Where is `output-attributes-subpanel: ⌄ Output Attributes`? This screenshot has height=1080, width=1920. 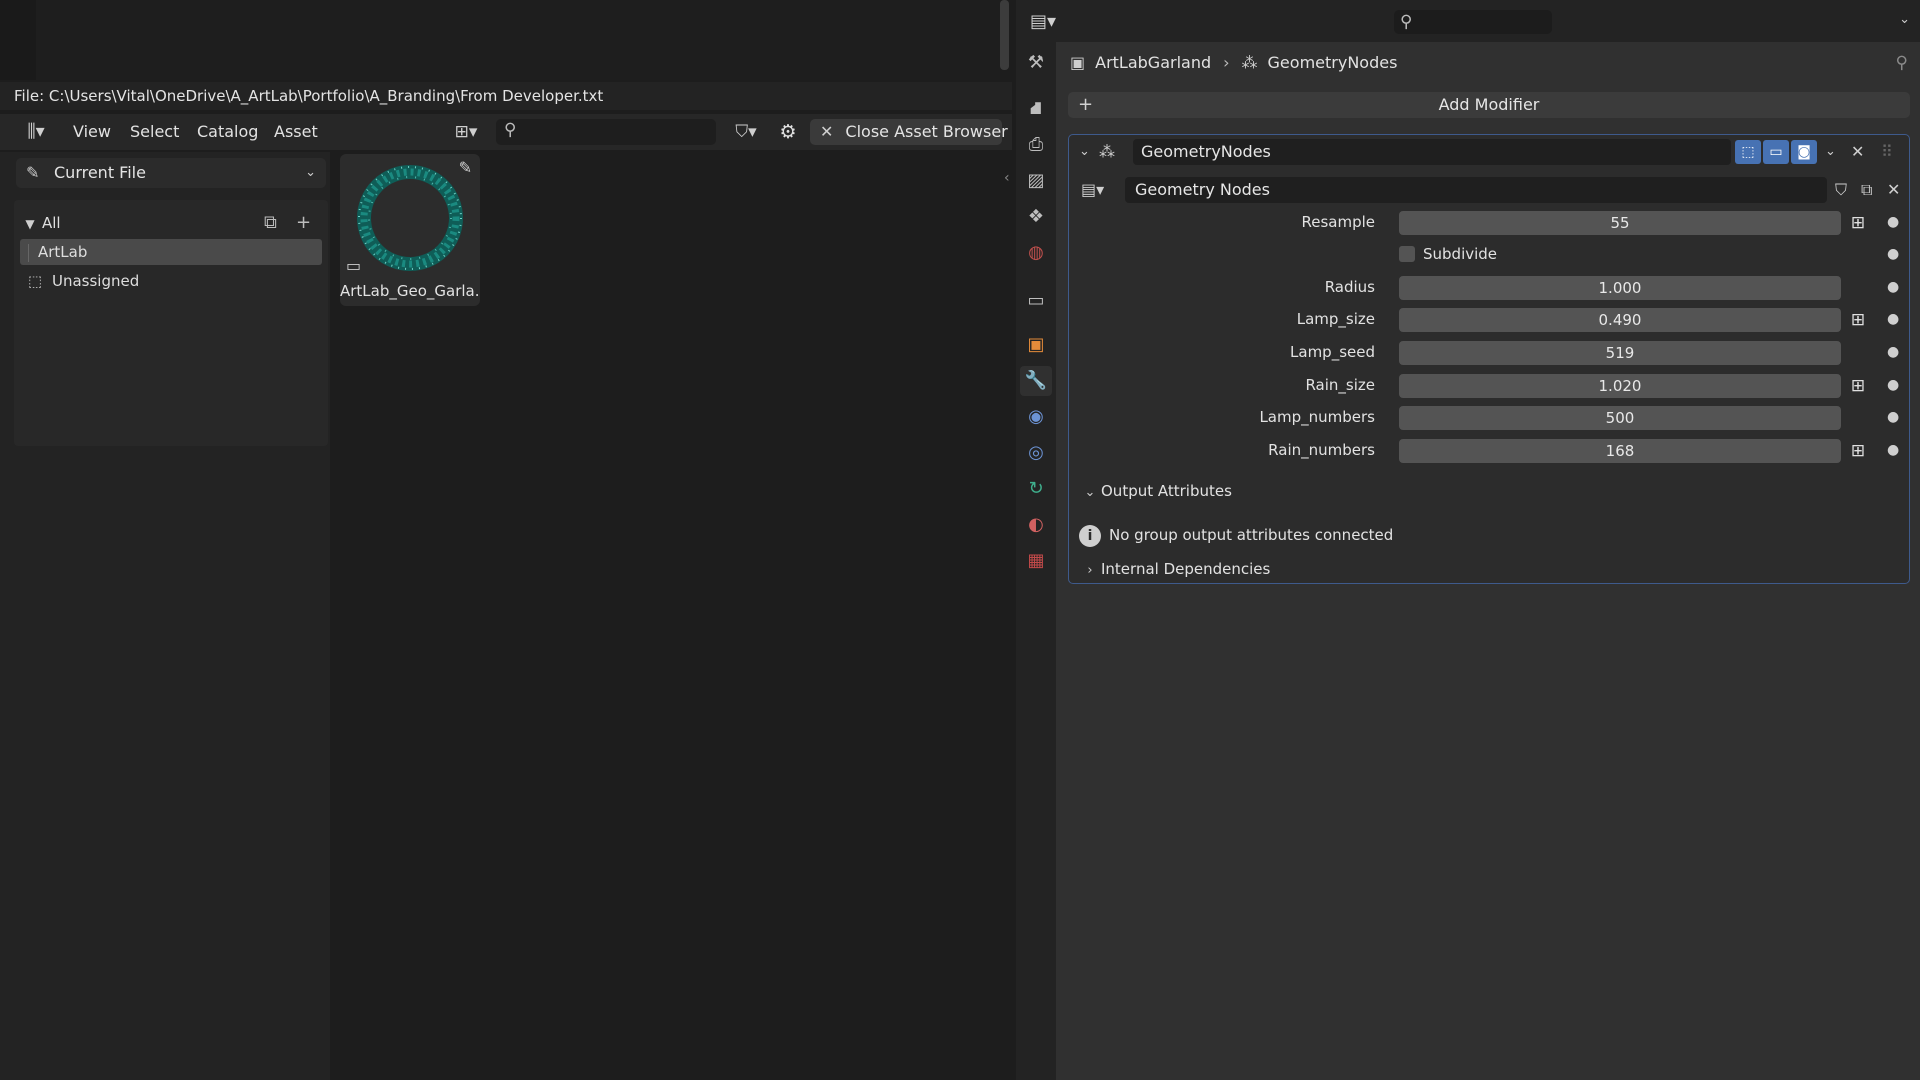 output-attributes-subpanel: ⌄ Output Attributes is located at coordinates (1489, 491).